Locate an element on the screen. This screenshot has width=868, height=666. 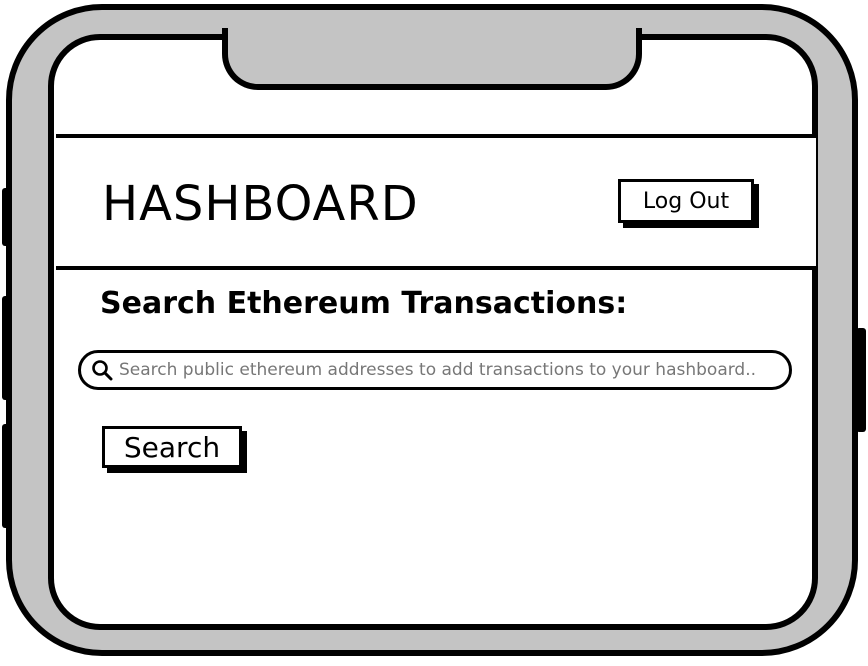
side-button-right is located at coordinates (861, 380).